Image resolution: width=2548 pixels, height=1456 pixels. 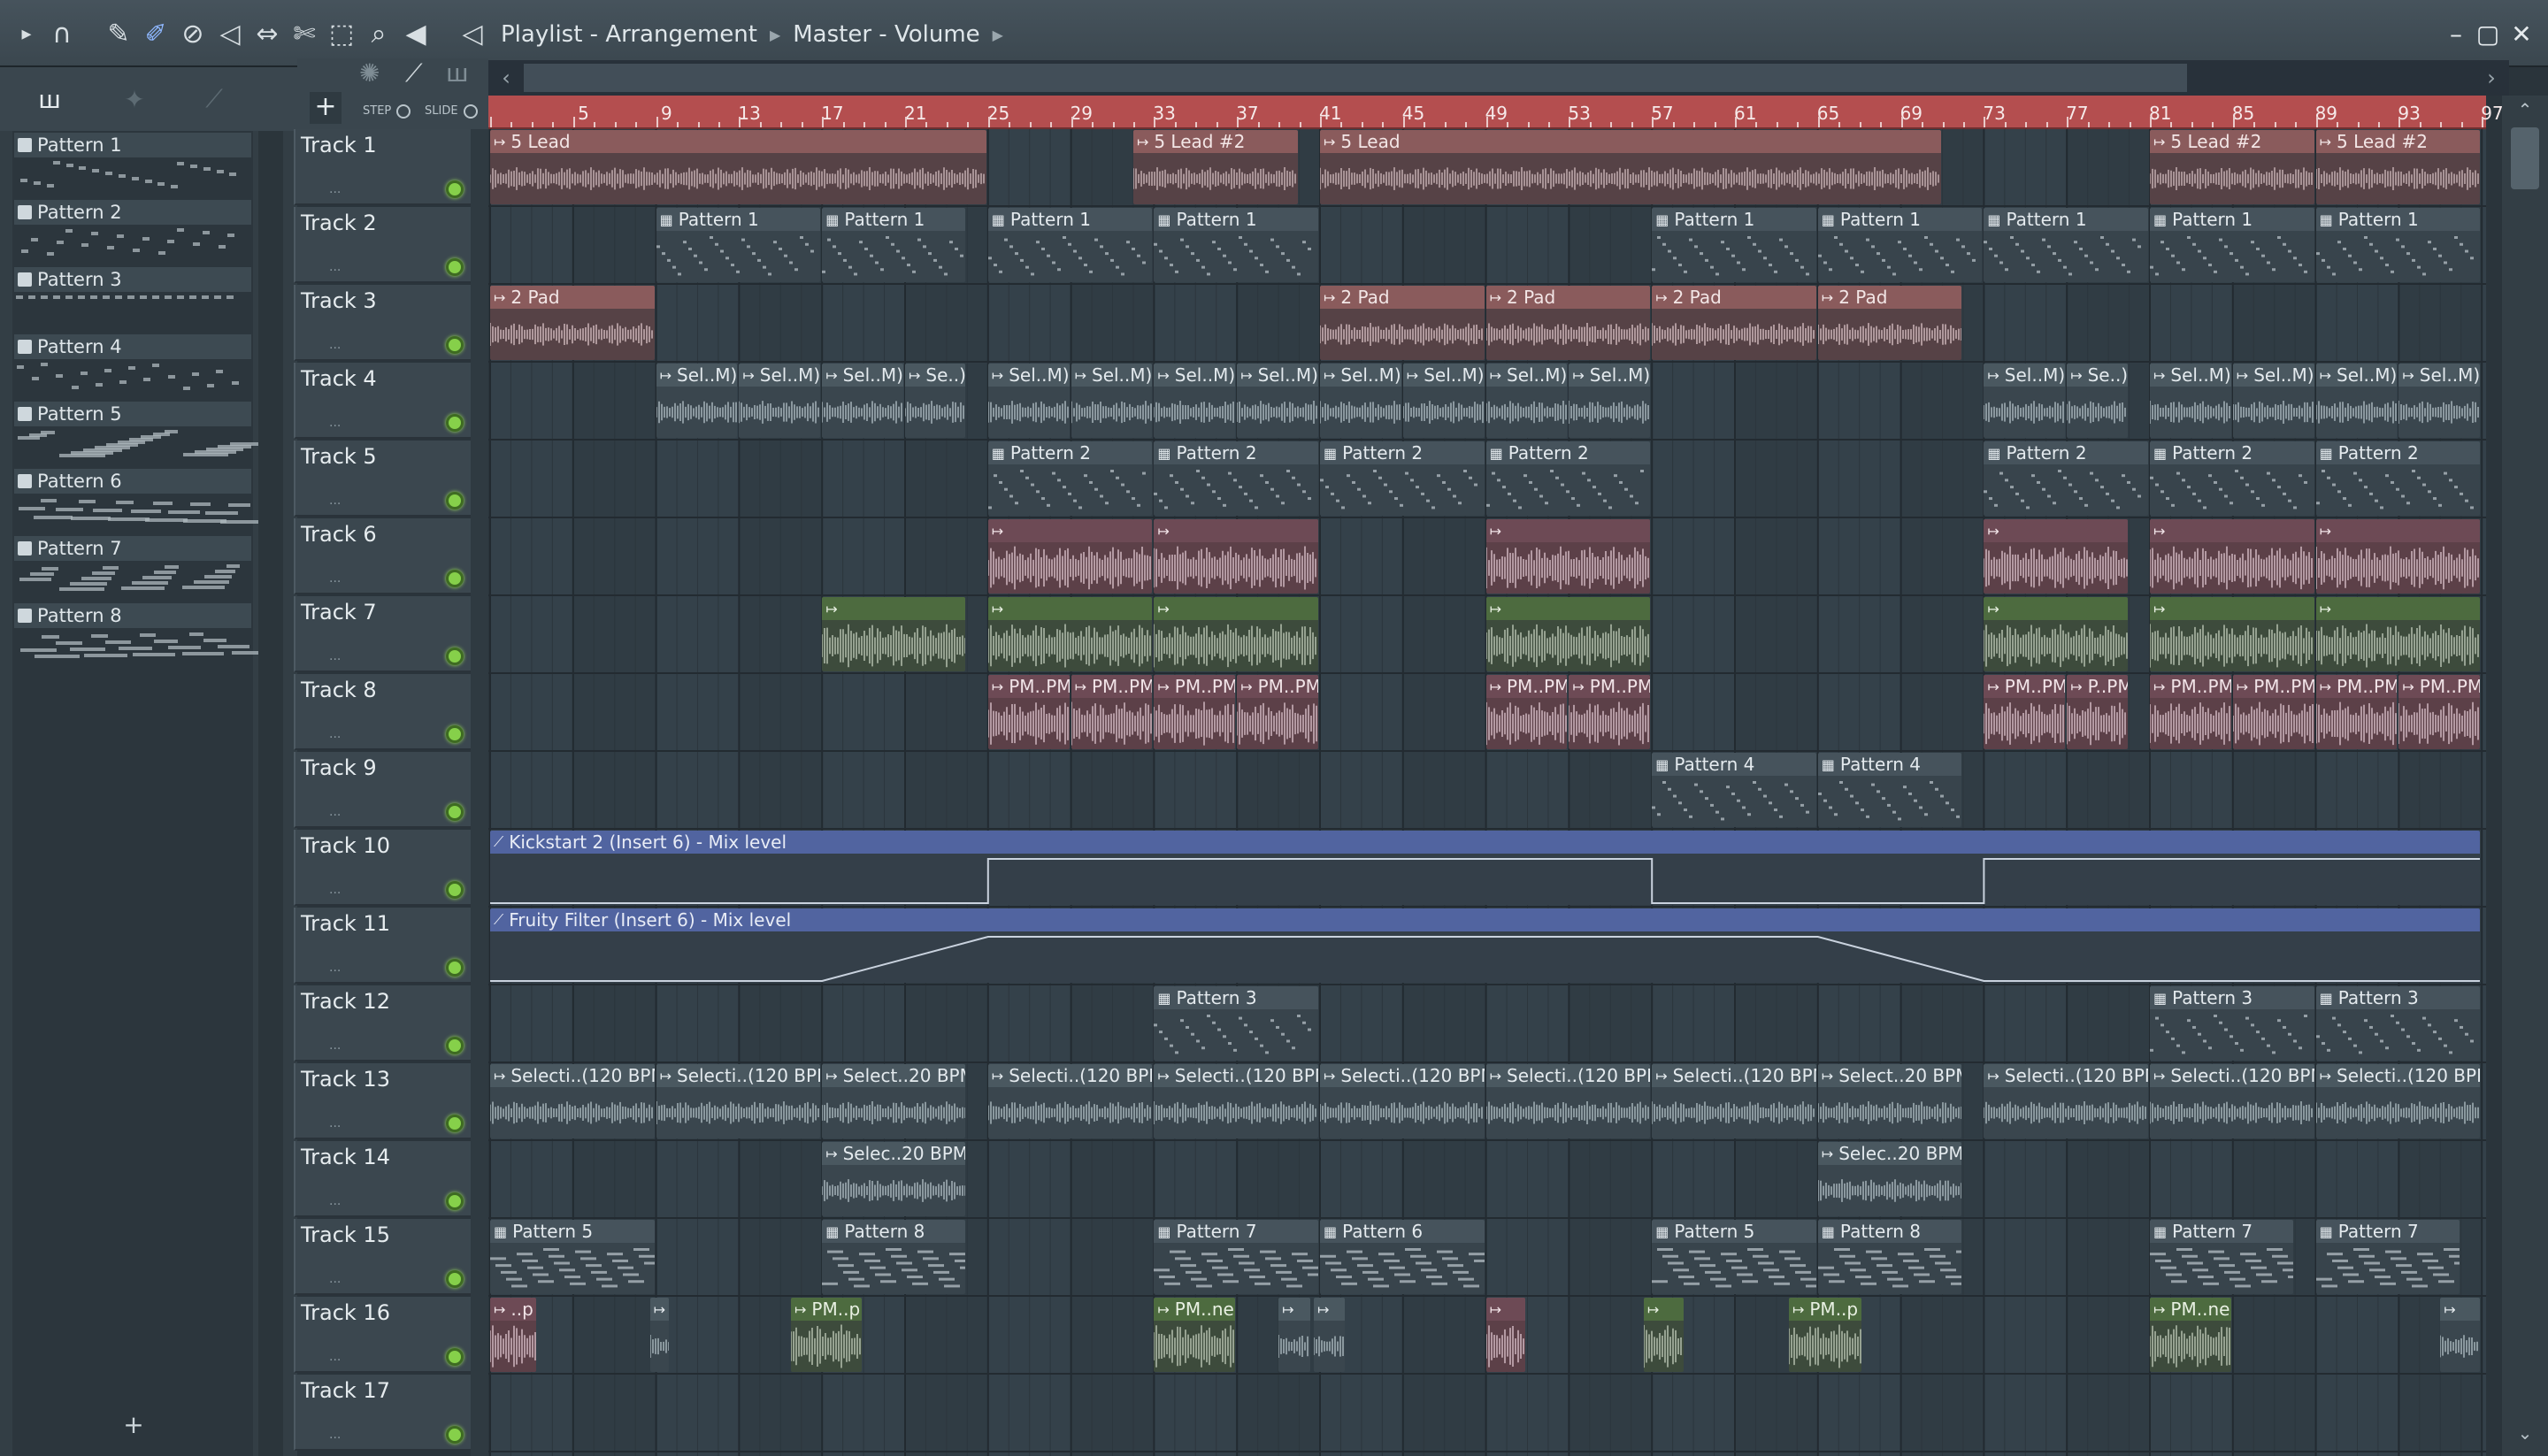 What do you see at coordinates (142, 635) in the screenshot?
I see `pattern-list-item: Pattern 8` at bounding box center [142, 635].